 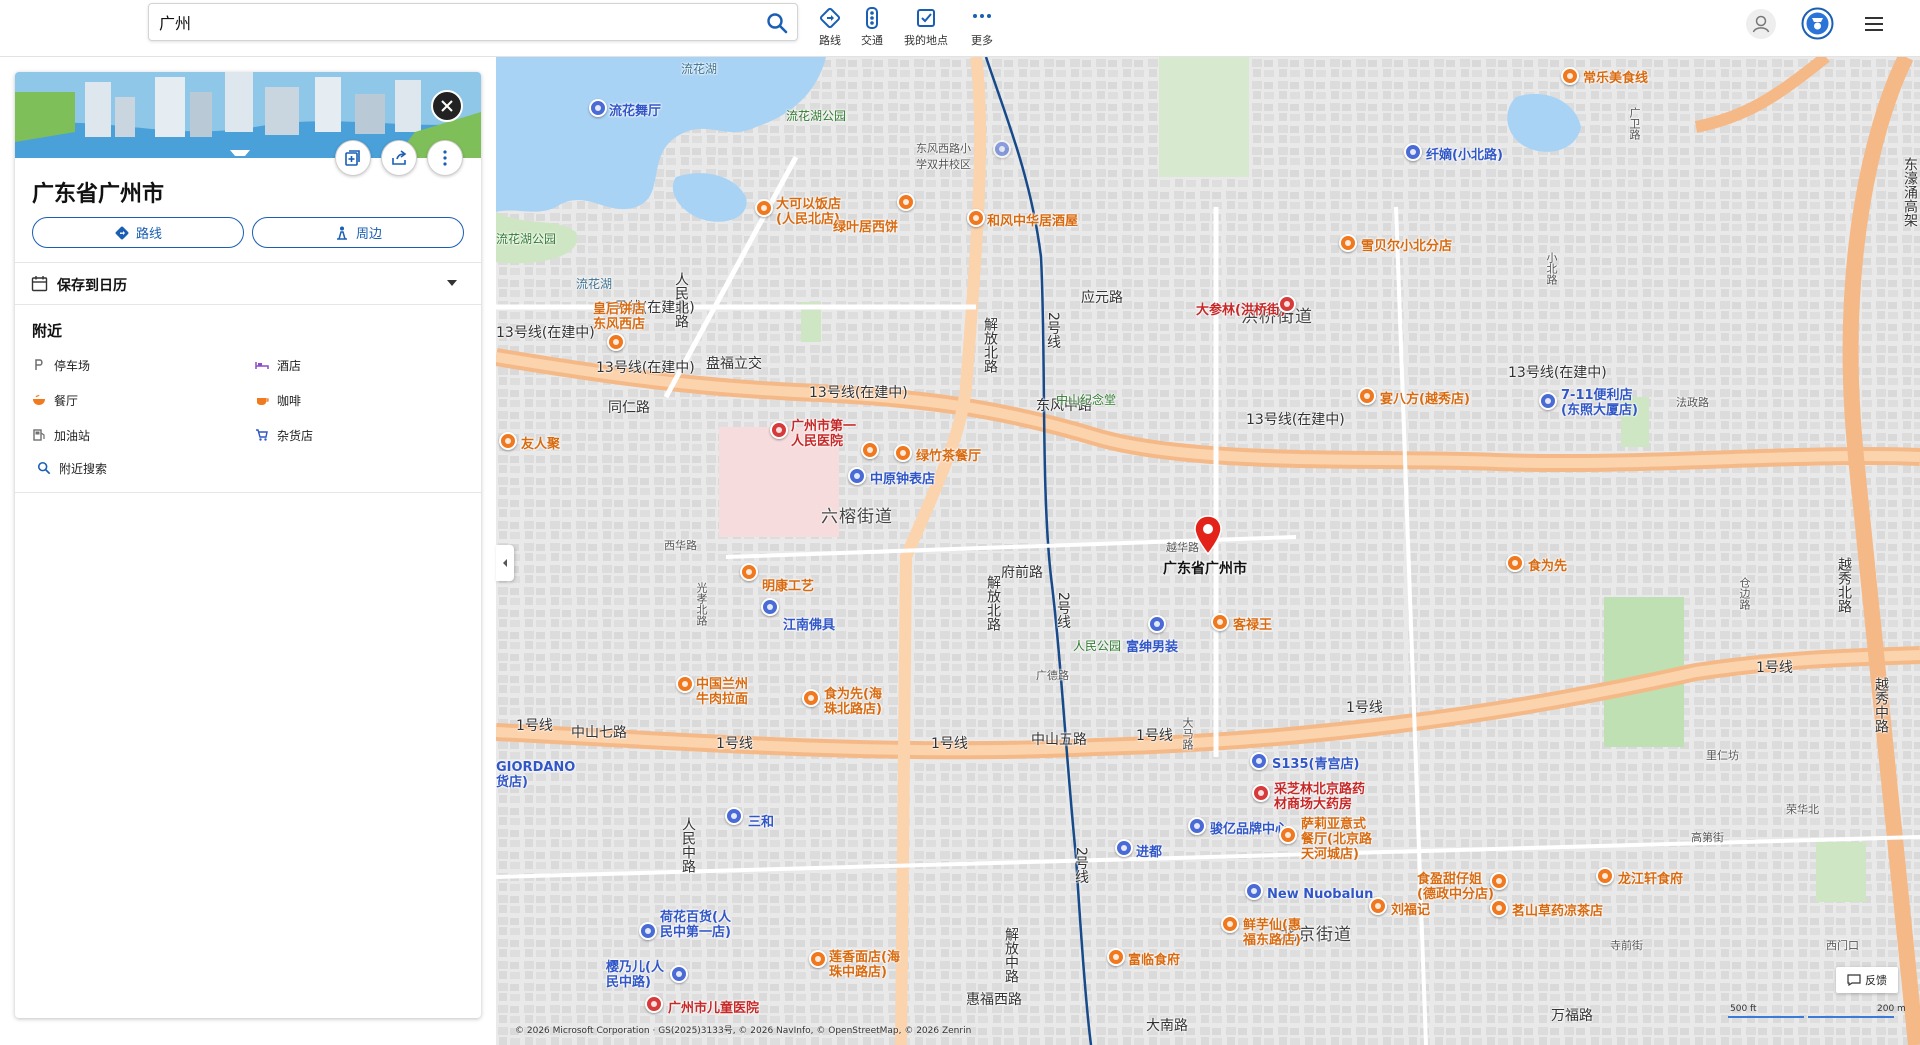 I want to click on nearby-hotel-link: 酒店, so click(x=278, y=365).